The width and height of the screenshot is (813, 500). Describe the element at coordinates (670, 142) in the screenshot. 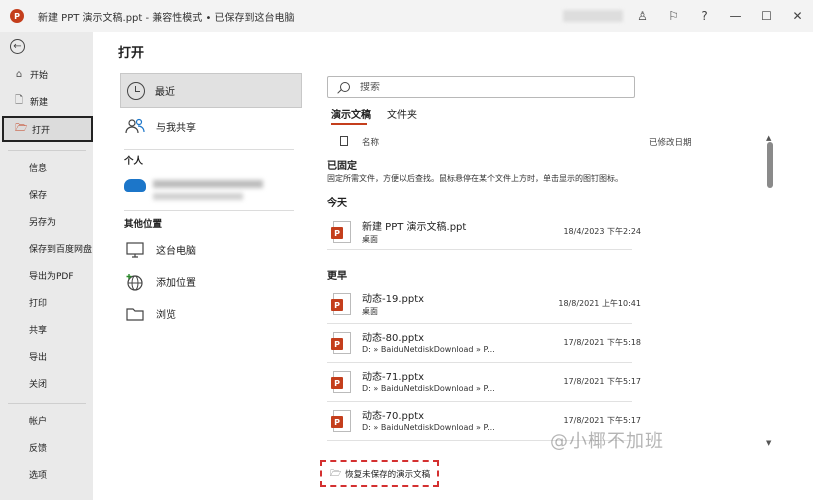

I see `column-header-modified: 已修改日期` at that location.